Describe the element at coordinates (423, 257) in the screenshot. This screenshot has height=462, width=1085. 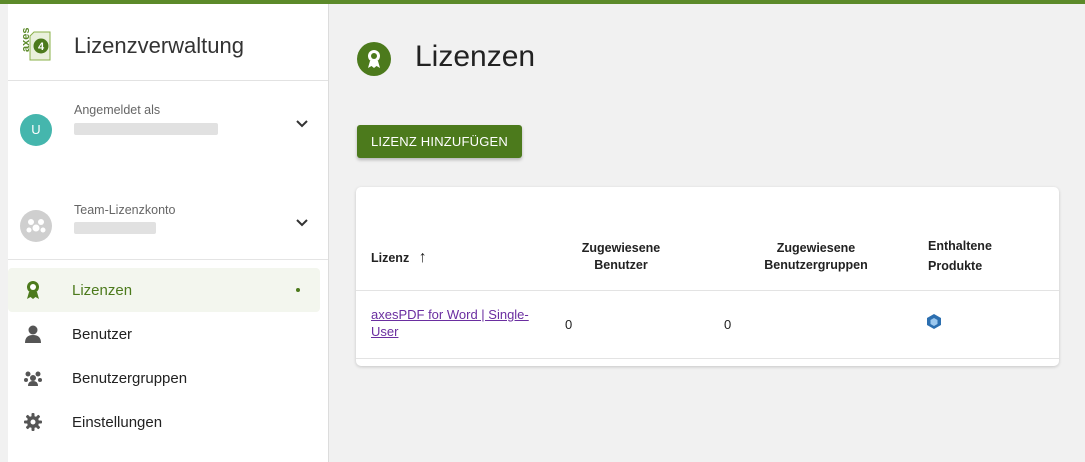
I see `sort-ascending-icon: ↑` at that location.